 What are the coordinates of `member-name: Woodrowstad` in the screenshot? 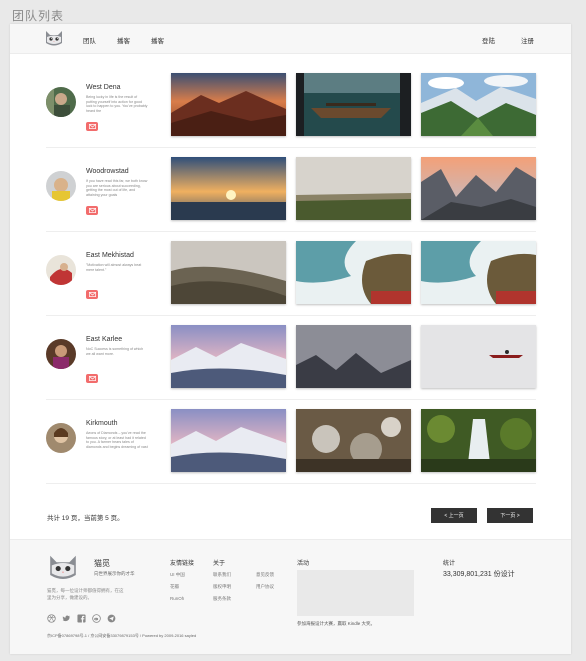 It's located at (107, 171).